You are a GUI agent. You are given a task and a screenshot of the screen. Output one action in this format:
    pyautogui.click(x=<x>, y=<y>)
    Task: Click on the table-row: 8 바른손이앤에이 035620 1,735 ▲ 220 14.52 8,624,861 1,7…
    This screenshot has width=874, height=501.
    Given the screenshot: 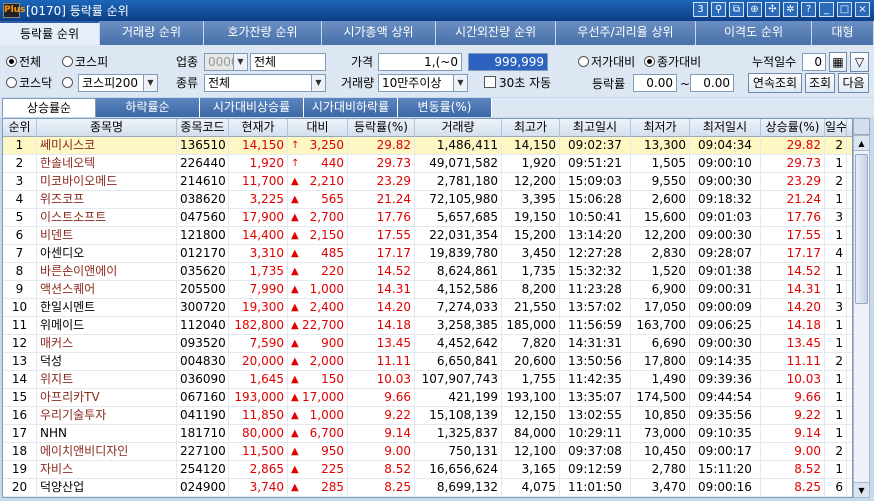 What is the action you would take?
    pyautogui.click(x=427, y=272)
    